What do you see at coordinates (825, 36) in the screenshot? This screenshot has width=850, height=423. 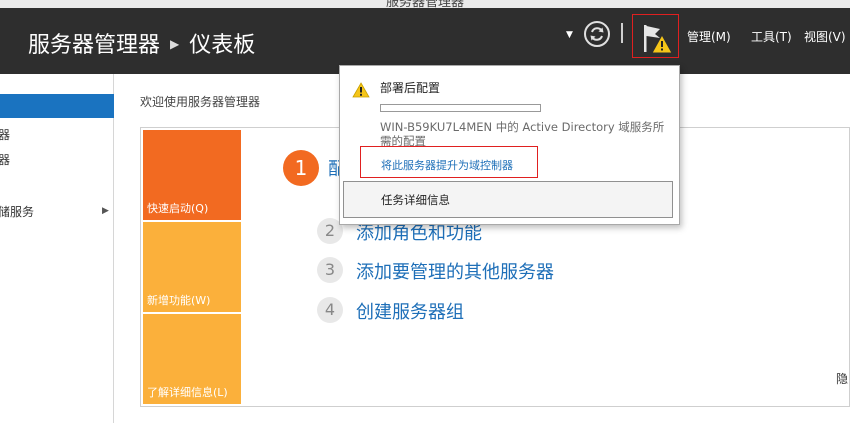 I see `menu-view: 视图(V)` at bounding box center [825, 36].